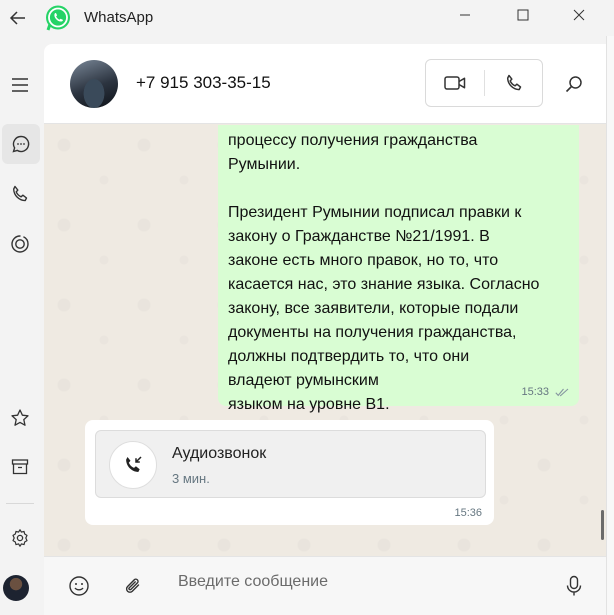  I want to click on voice-call-button, so click(514, 83).